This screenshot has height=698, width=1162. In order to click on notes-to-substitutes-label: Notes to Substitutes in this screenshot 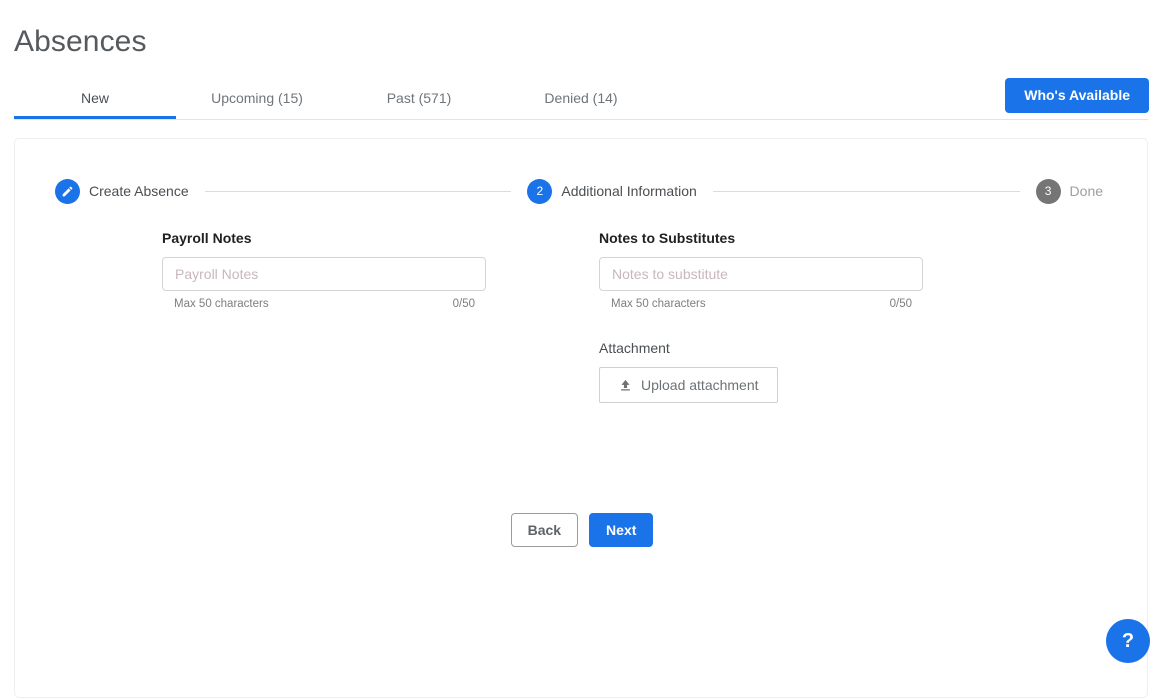, I will do `click(667, 238)`.